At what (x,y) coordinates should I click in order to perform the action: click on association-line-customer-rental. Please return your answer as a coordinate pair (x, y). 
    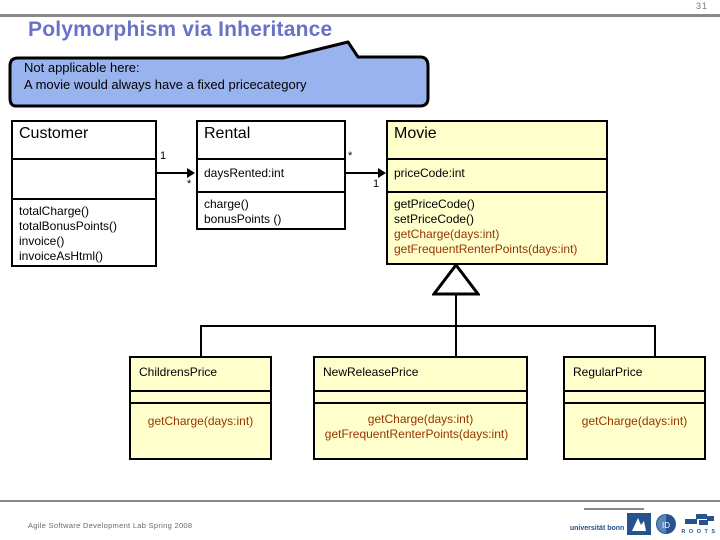
    Looking at the image, I should click on (172, 173).